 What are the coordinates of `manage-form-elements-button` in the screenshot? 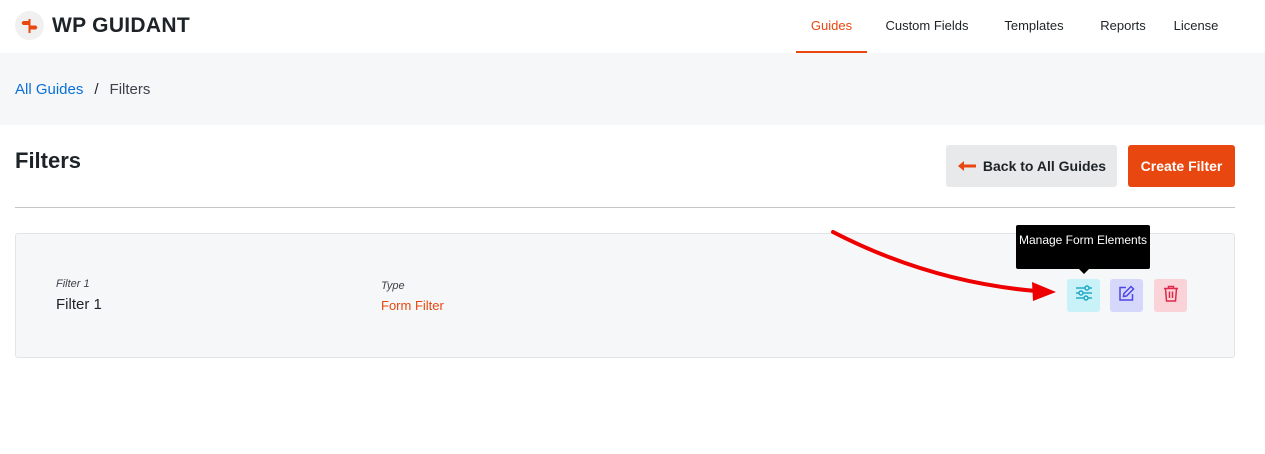 It's located at (1083, 295).